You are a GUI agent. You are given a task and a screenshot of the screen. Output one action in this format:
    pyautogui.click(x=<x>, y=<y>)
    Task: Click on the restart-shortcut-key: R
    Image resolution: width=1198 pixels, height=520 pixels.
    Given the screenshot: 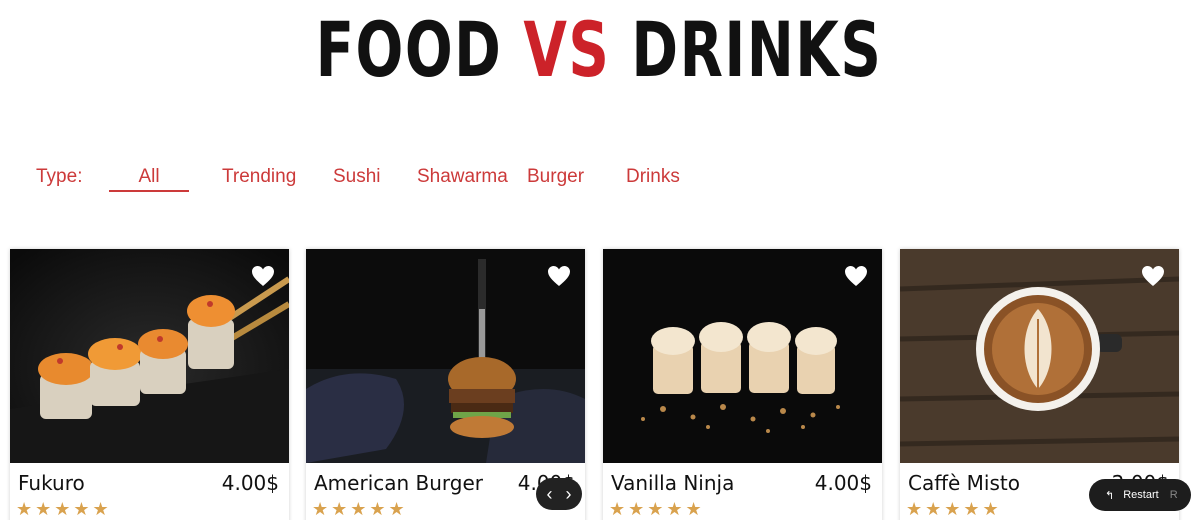 What is the action you would take?
    pyautogui.click(x=1173, y=495)
    